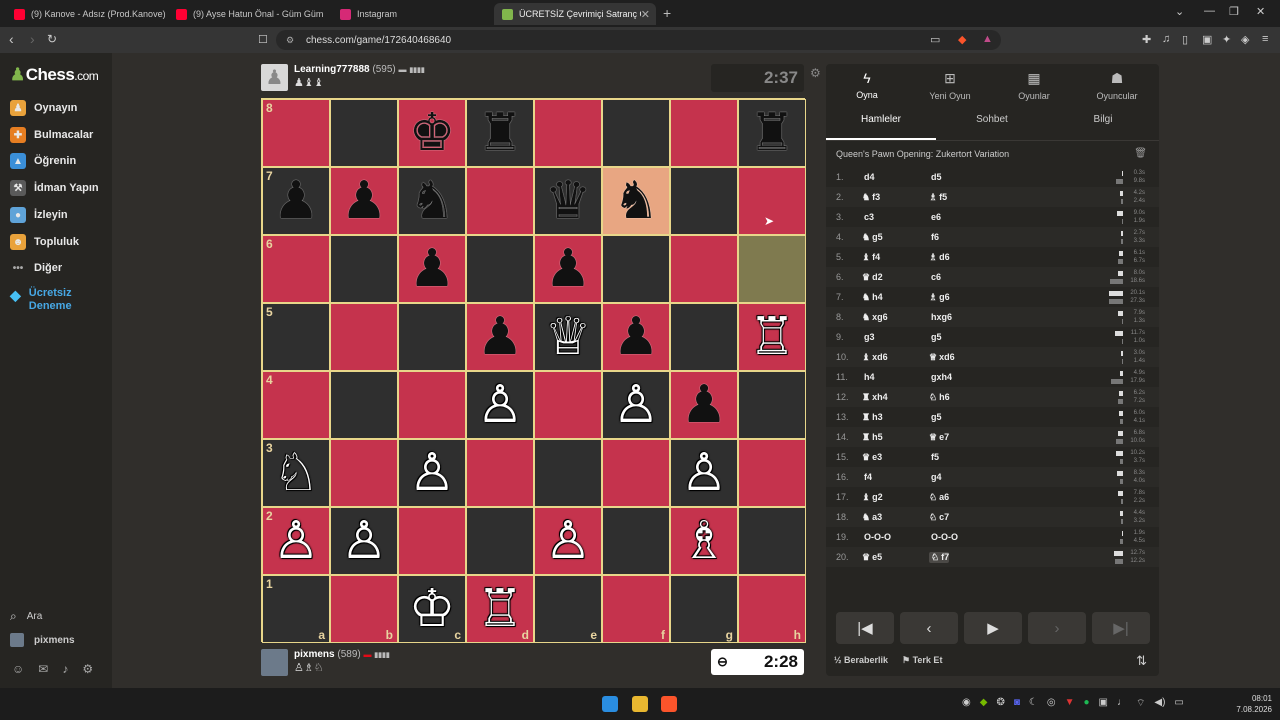 Image resolution: width=1280 pixels, height=720 pixels. I want to click on leo-ai-icon: ✦, so click(1226, 39).